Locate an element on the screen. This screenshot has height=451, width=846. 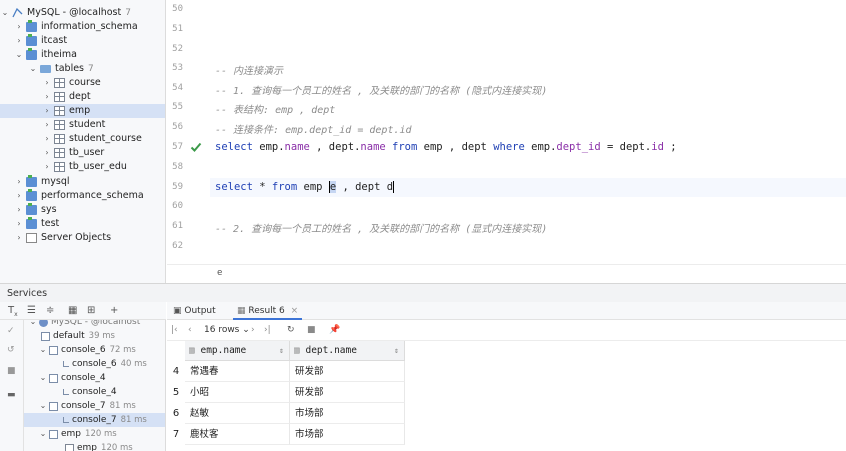
first-page-icon: |‹ is located at coordinates (174, 330).